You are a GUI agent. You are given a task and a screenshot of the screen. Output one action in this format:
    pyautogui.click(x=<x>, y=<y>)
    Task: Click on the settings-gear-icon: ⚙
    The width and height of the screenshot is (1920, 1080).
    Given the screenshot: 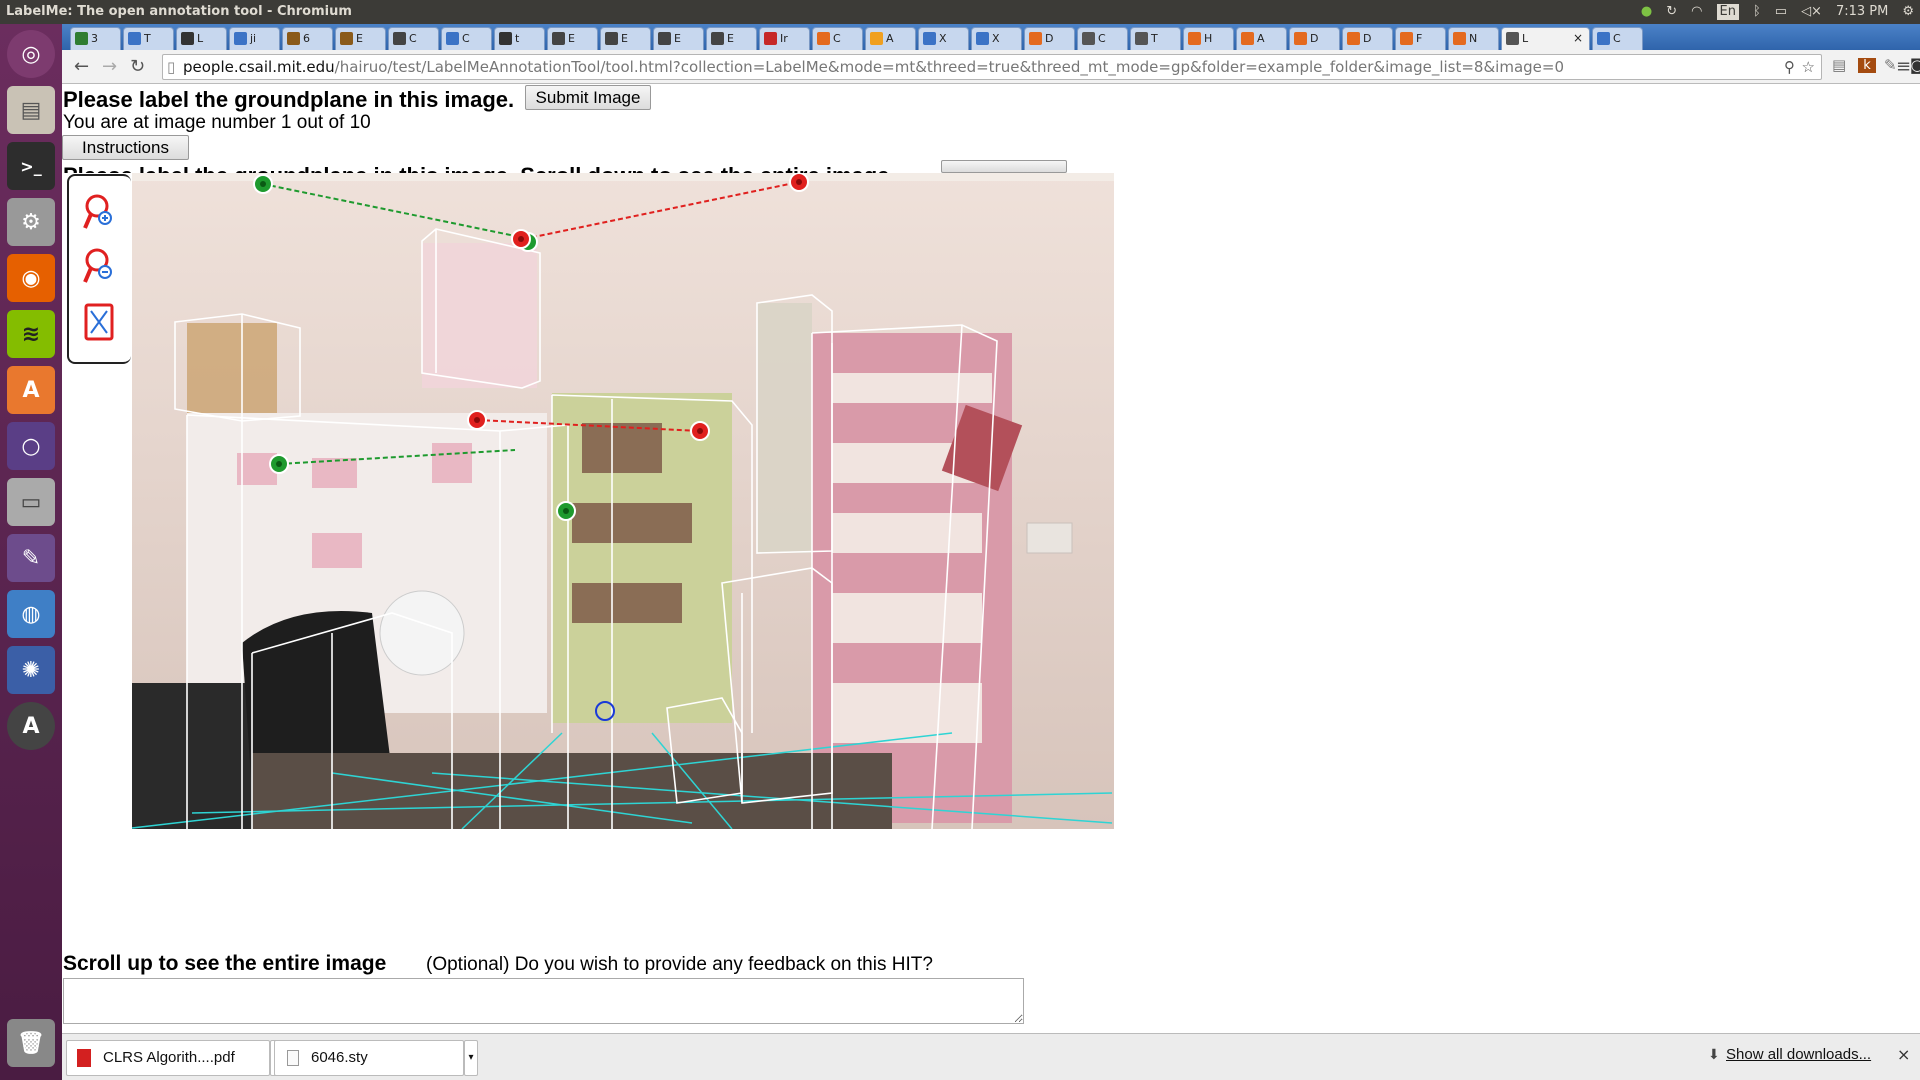 What is the action you would take?
    pyautogui.click(x=1908, y=12)
    